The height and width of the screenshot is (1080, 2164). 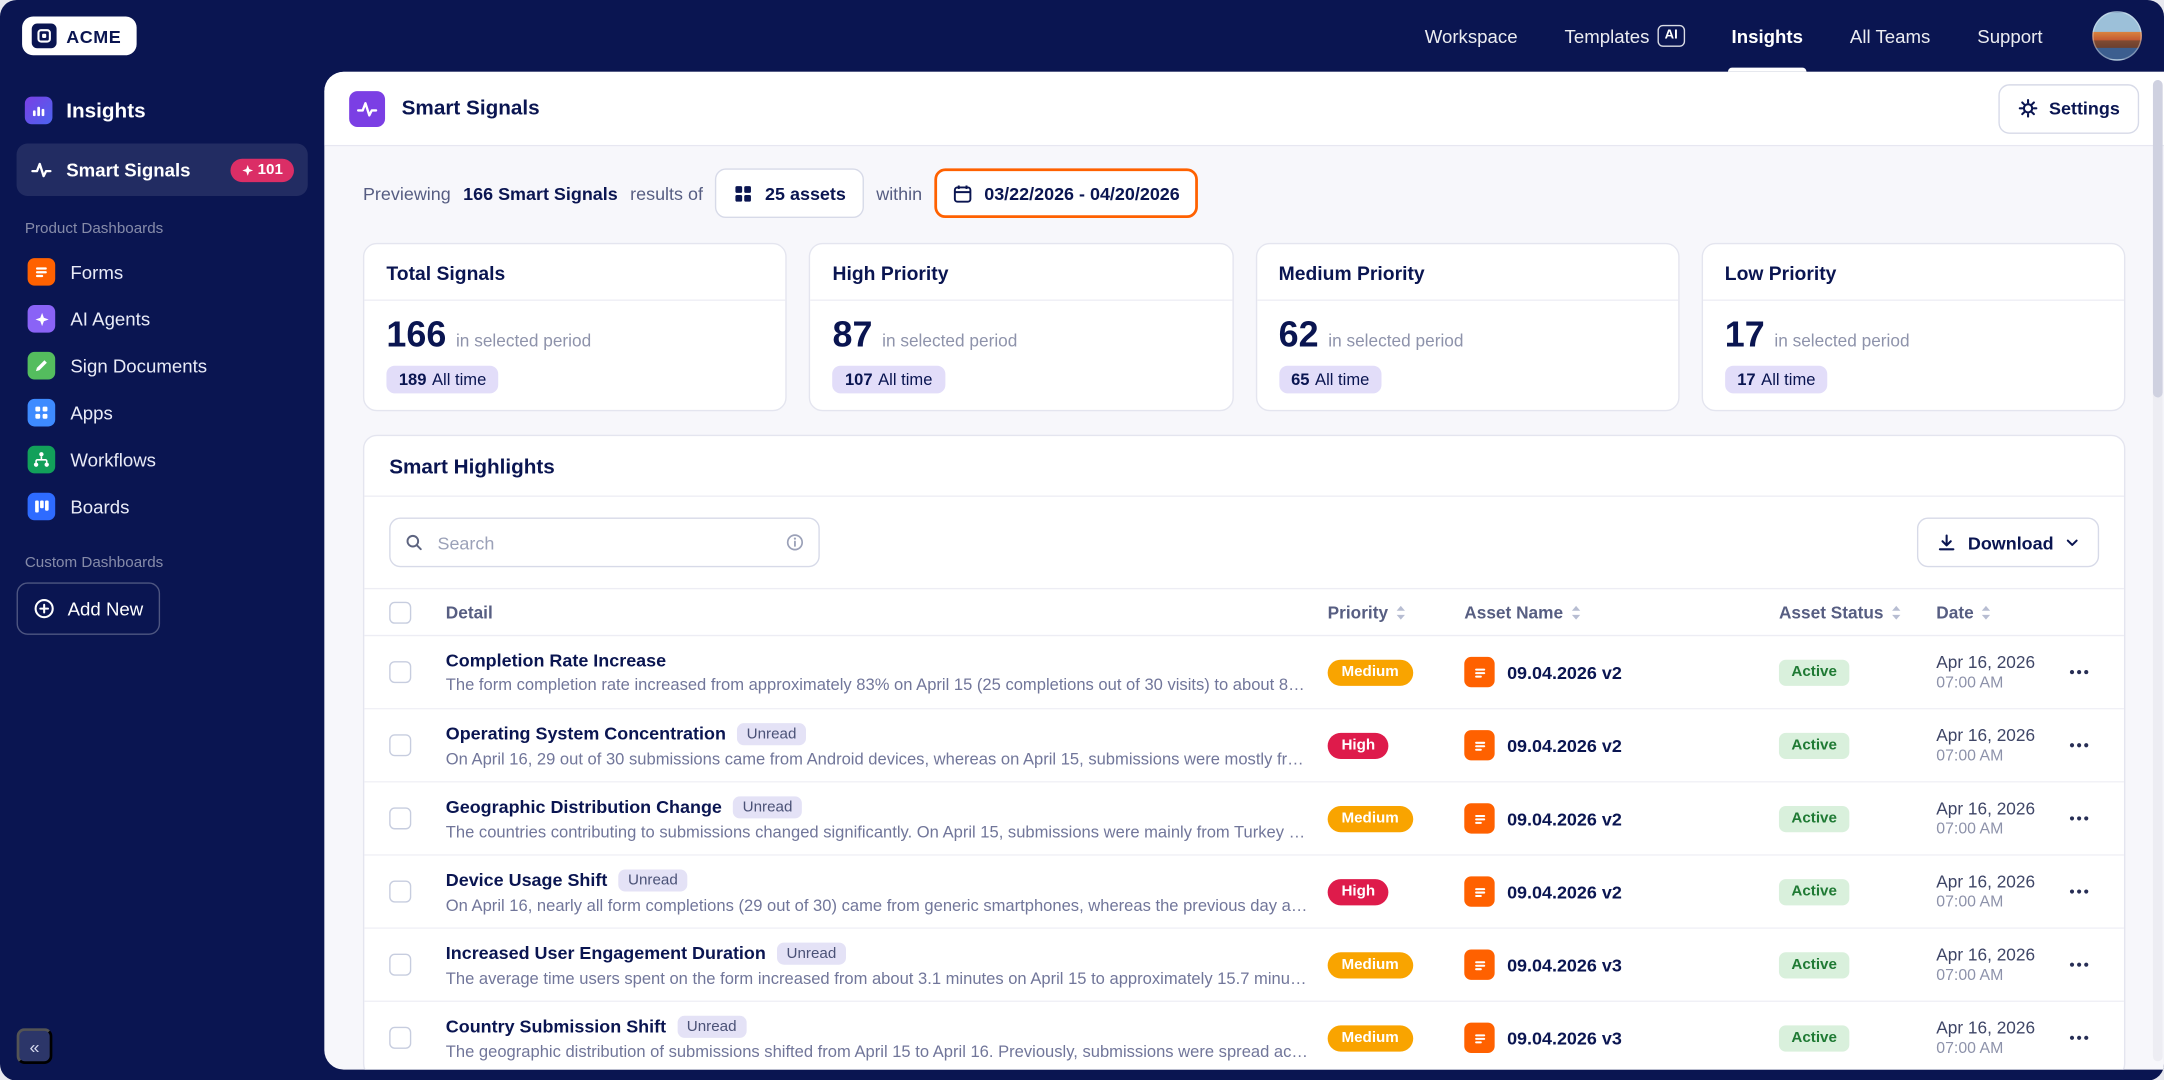 I want to click on sidebar-item-label: Smart Signals, so click(x=128, y=170).